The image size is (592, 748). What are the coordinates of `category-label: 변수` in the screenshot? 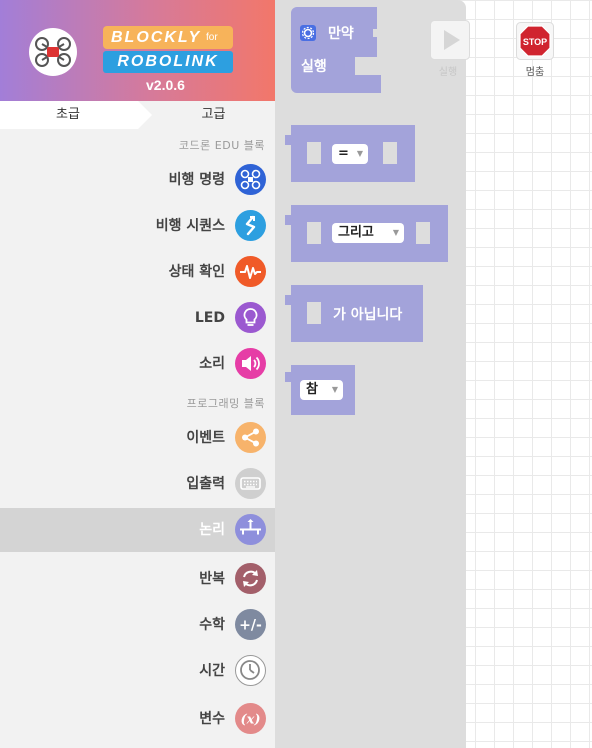 It's located at (212, 719).